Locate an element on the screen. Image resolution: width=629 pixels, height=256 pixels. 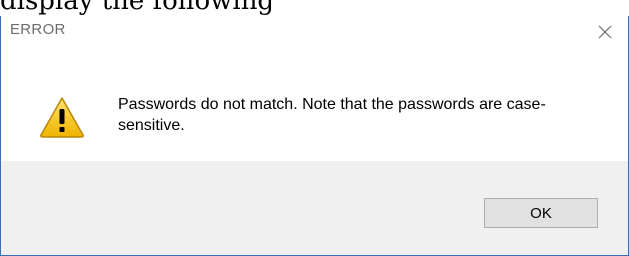
title-bar: ERROR is located at coordinates (314, 31).